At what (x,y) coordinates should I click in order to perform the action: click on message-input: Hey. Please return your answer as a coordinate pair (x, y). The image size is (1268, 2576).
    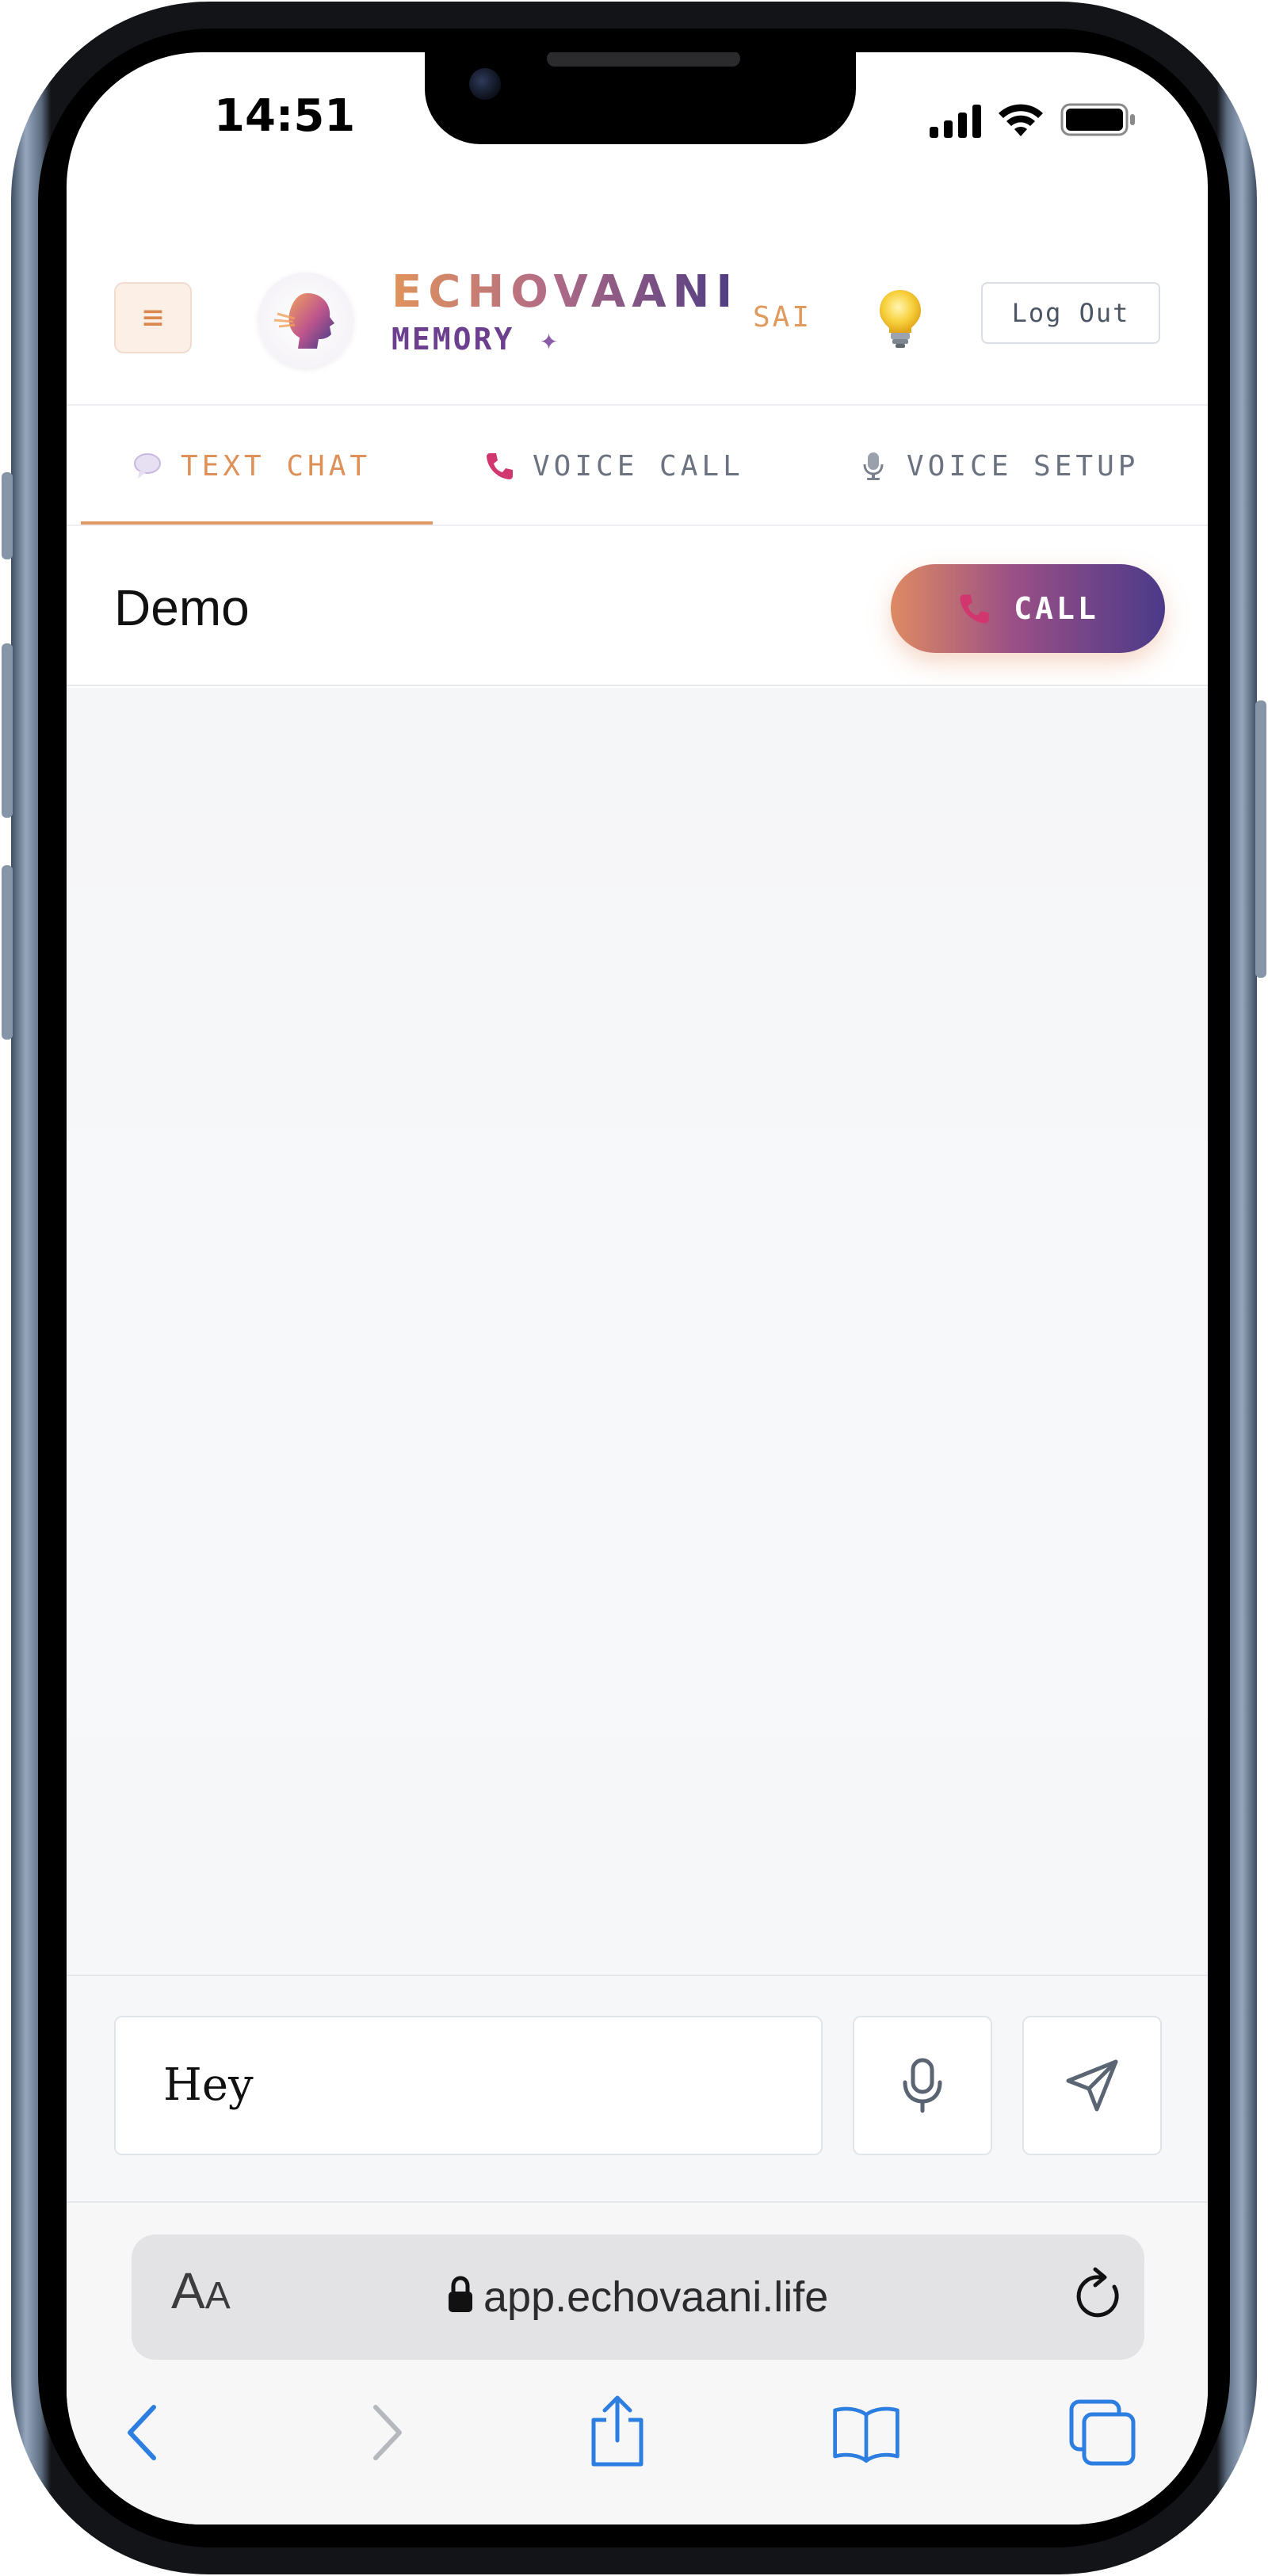
    Looking at the image, I should click on (468, 2085).